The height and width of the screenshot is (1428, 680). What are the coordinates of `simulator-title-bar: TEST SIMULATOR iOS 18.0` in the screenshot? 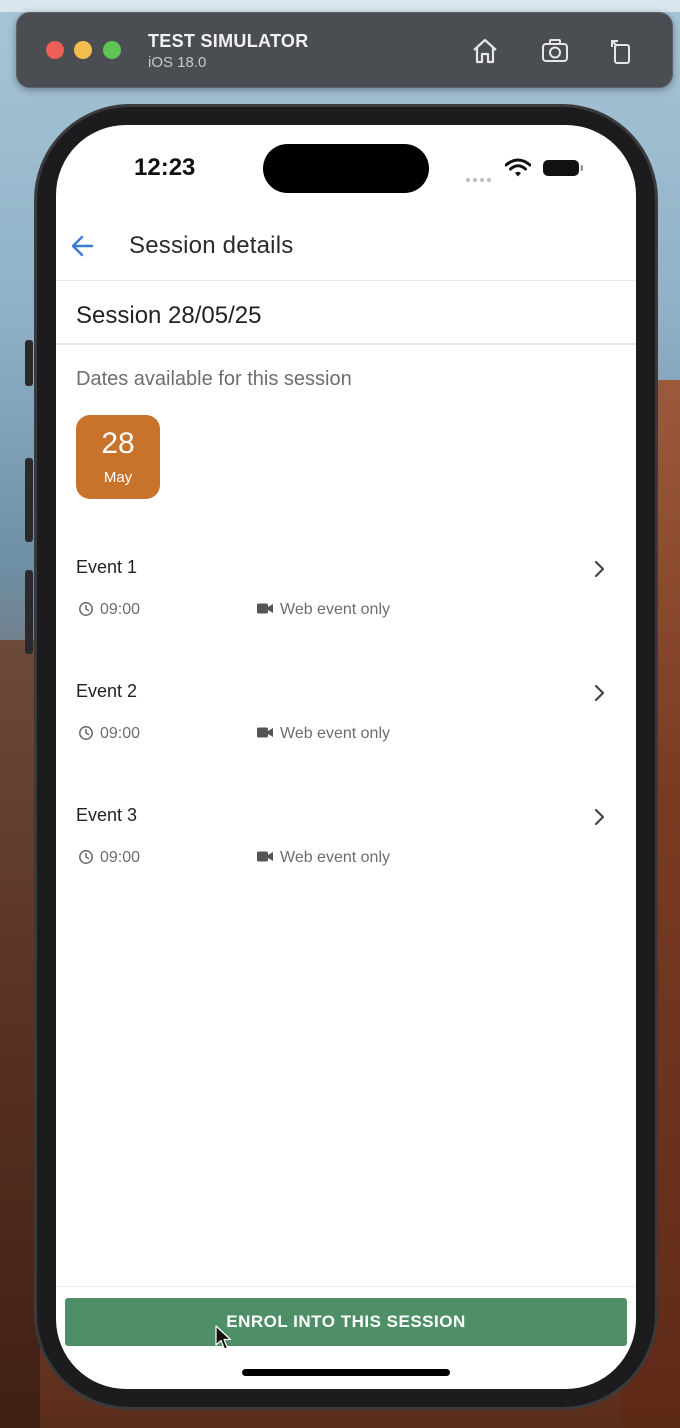 It's located at (344, 50).